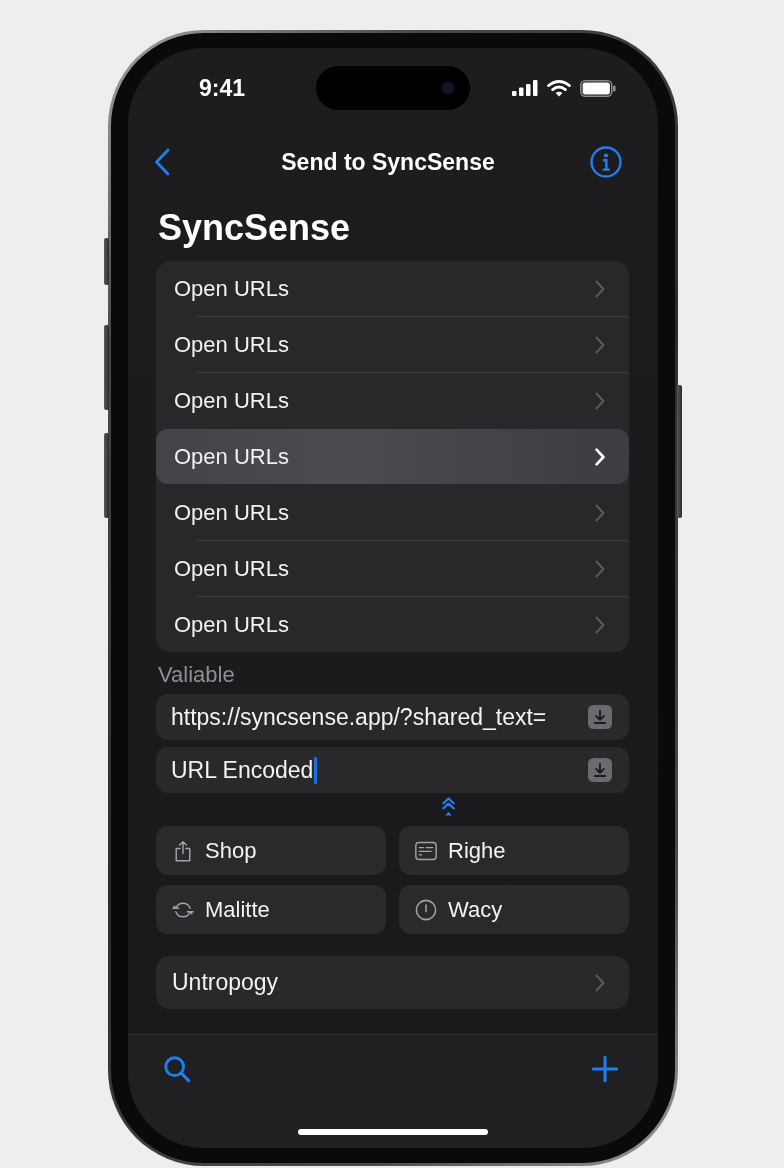  What do you see at coordinates (606, 162) in the screenshot?
I see `info-icon` at bounding box center [606, 162].